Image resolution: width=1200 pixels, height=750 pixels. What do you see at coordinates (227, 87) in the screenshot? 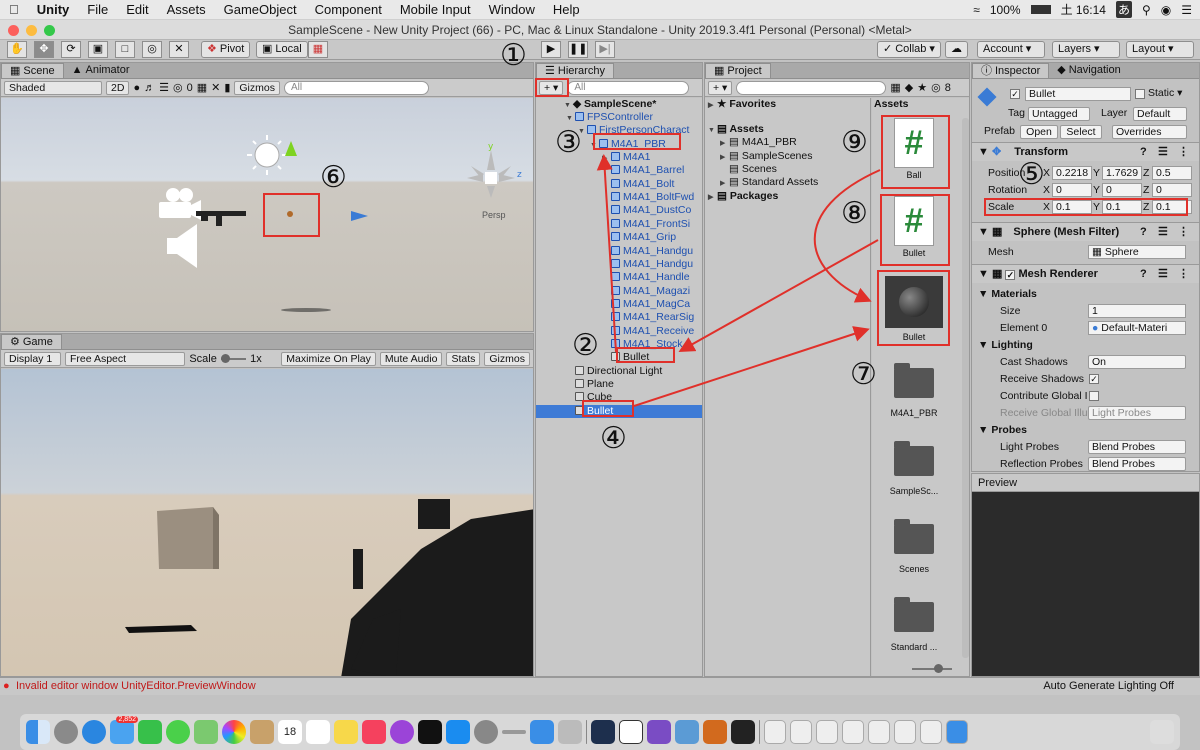
I see `camera-icon: ▮` at bounding box center [227, 87].